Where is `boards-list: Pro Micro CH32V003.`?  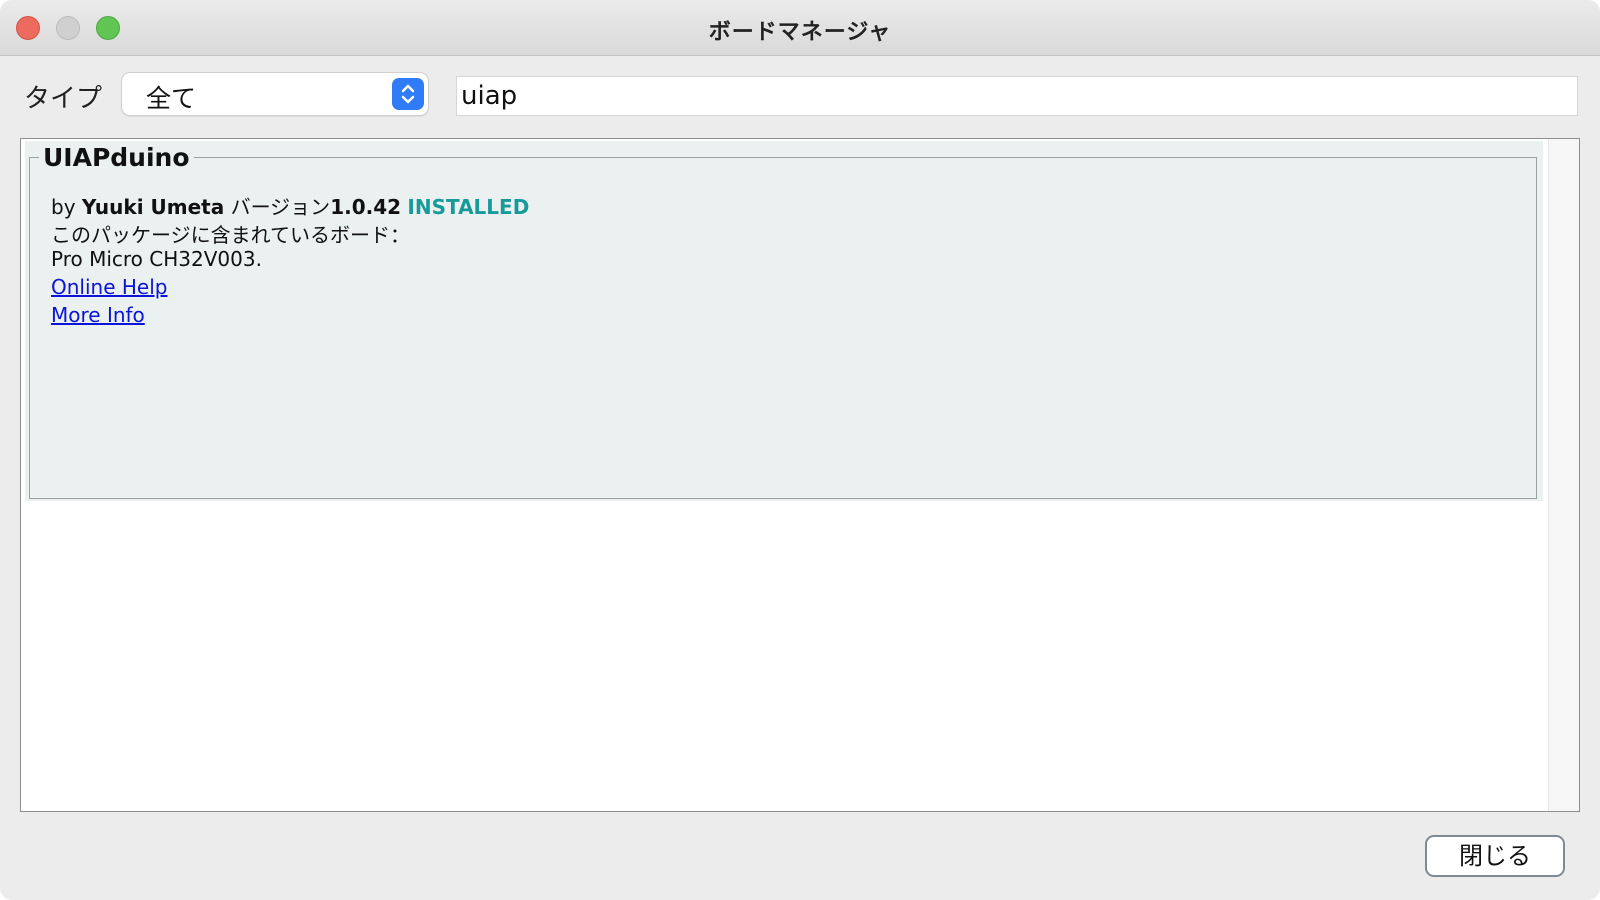 boards-list: Pro Micro CH32V003. is located at coordinates (156, 259).